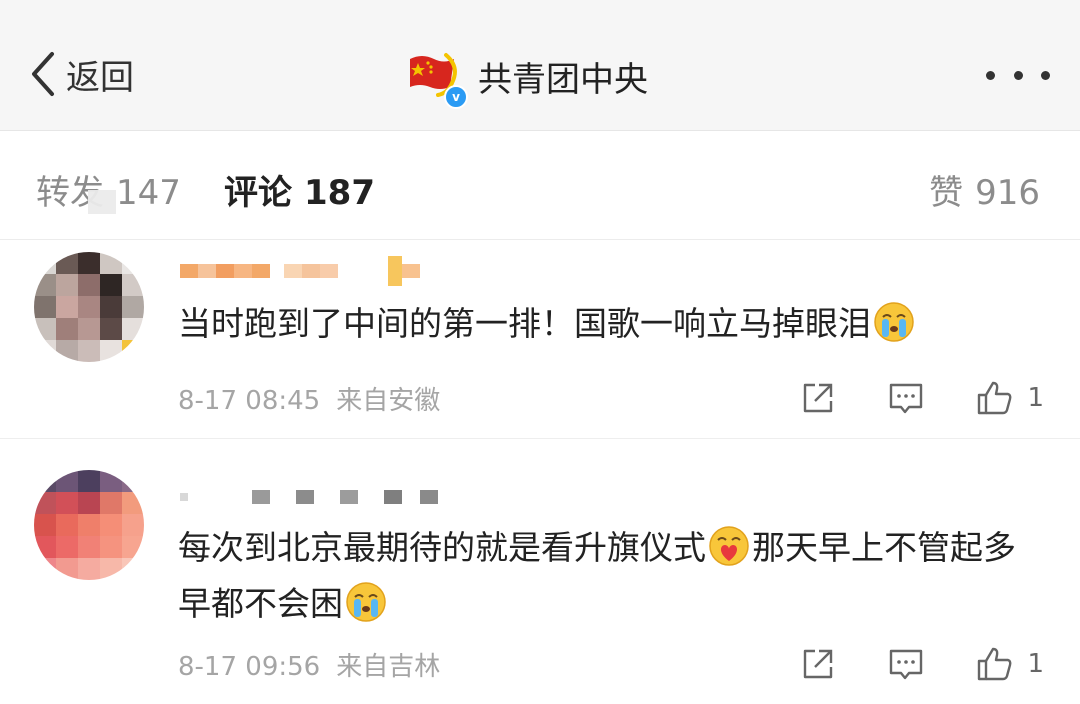 Image resolution: width=1080 pixels, height=704 pixels. I want to click on account-logo: v, so click(436, 78).